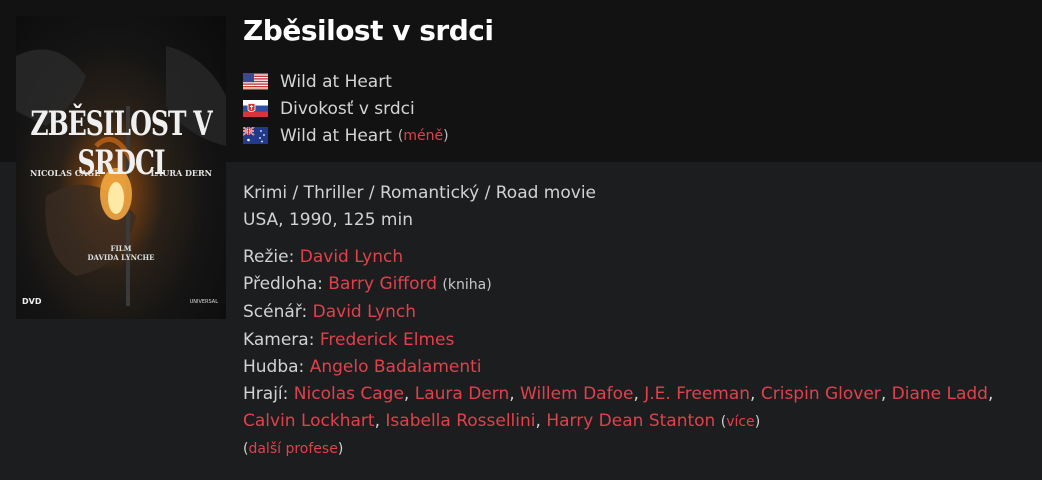  What do you see at coordinates (821, 394) in the screenshot?
I see `cast-link: Crispin Glover` at bounding box center [821, 394].